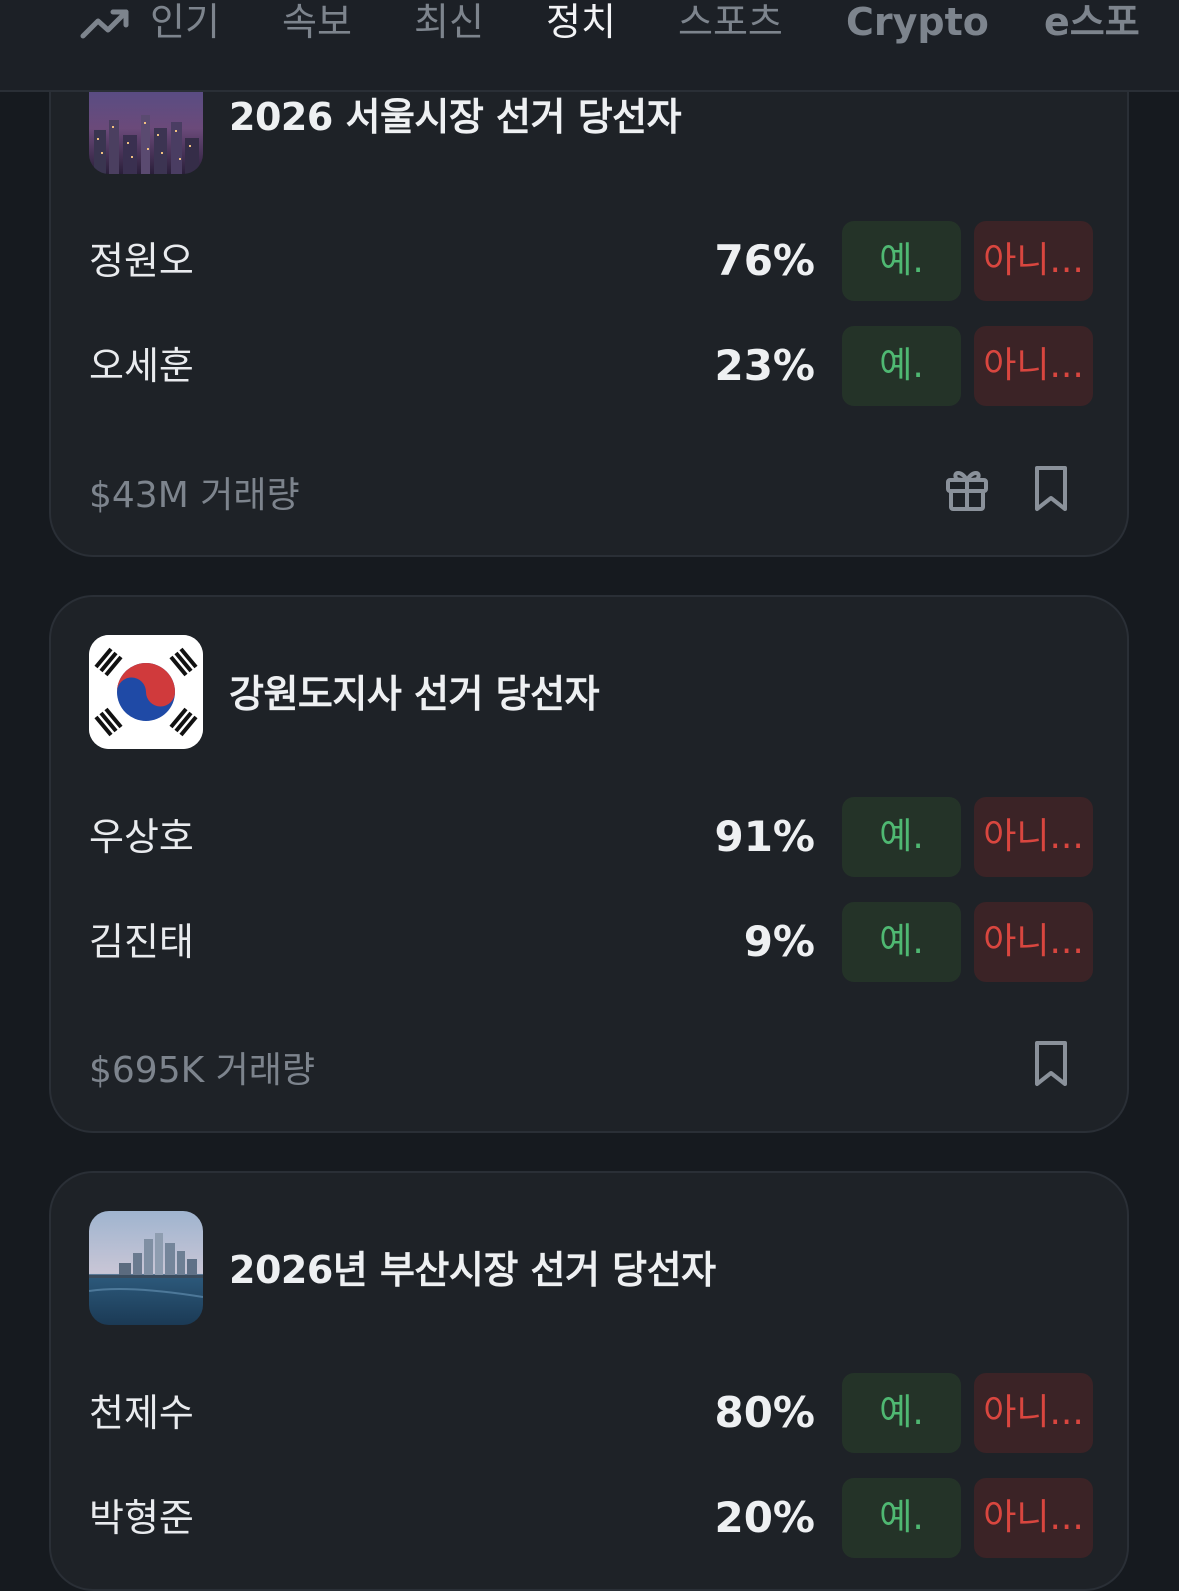  I want to click on tab-sports: 스포츠, so click(730, 26).